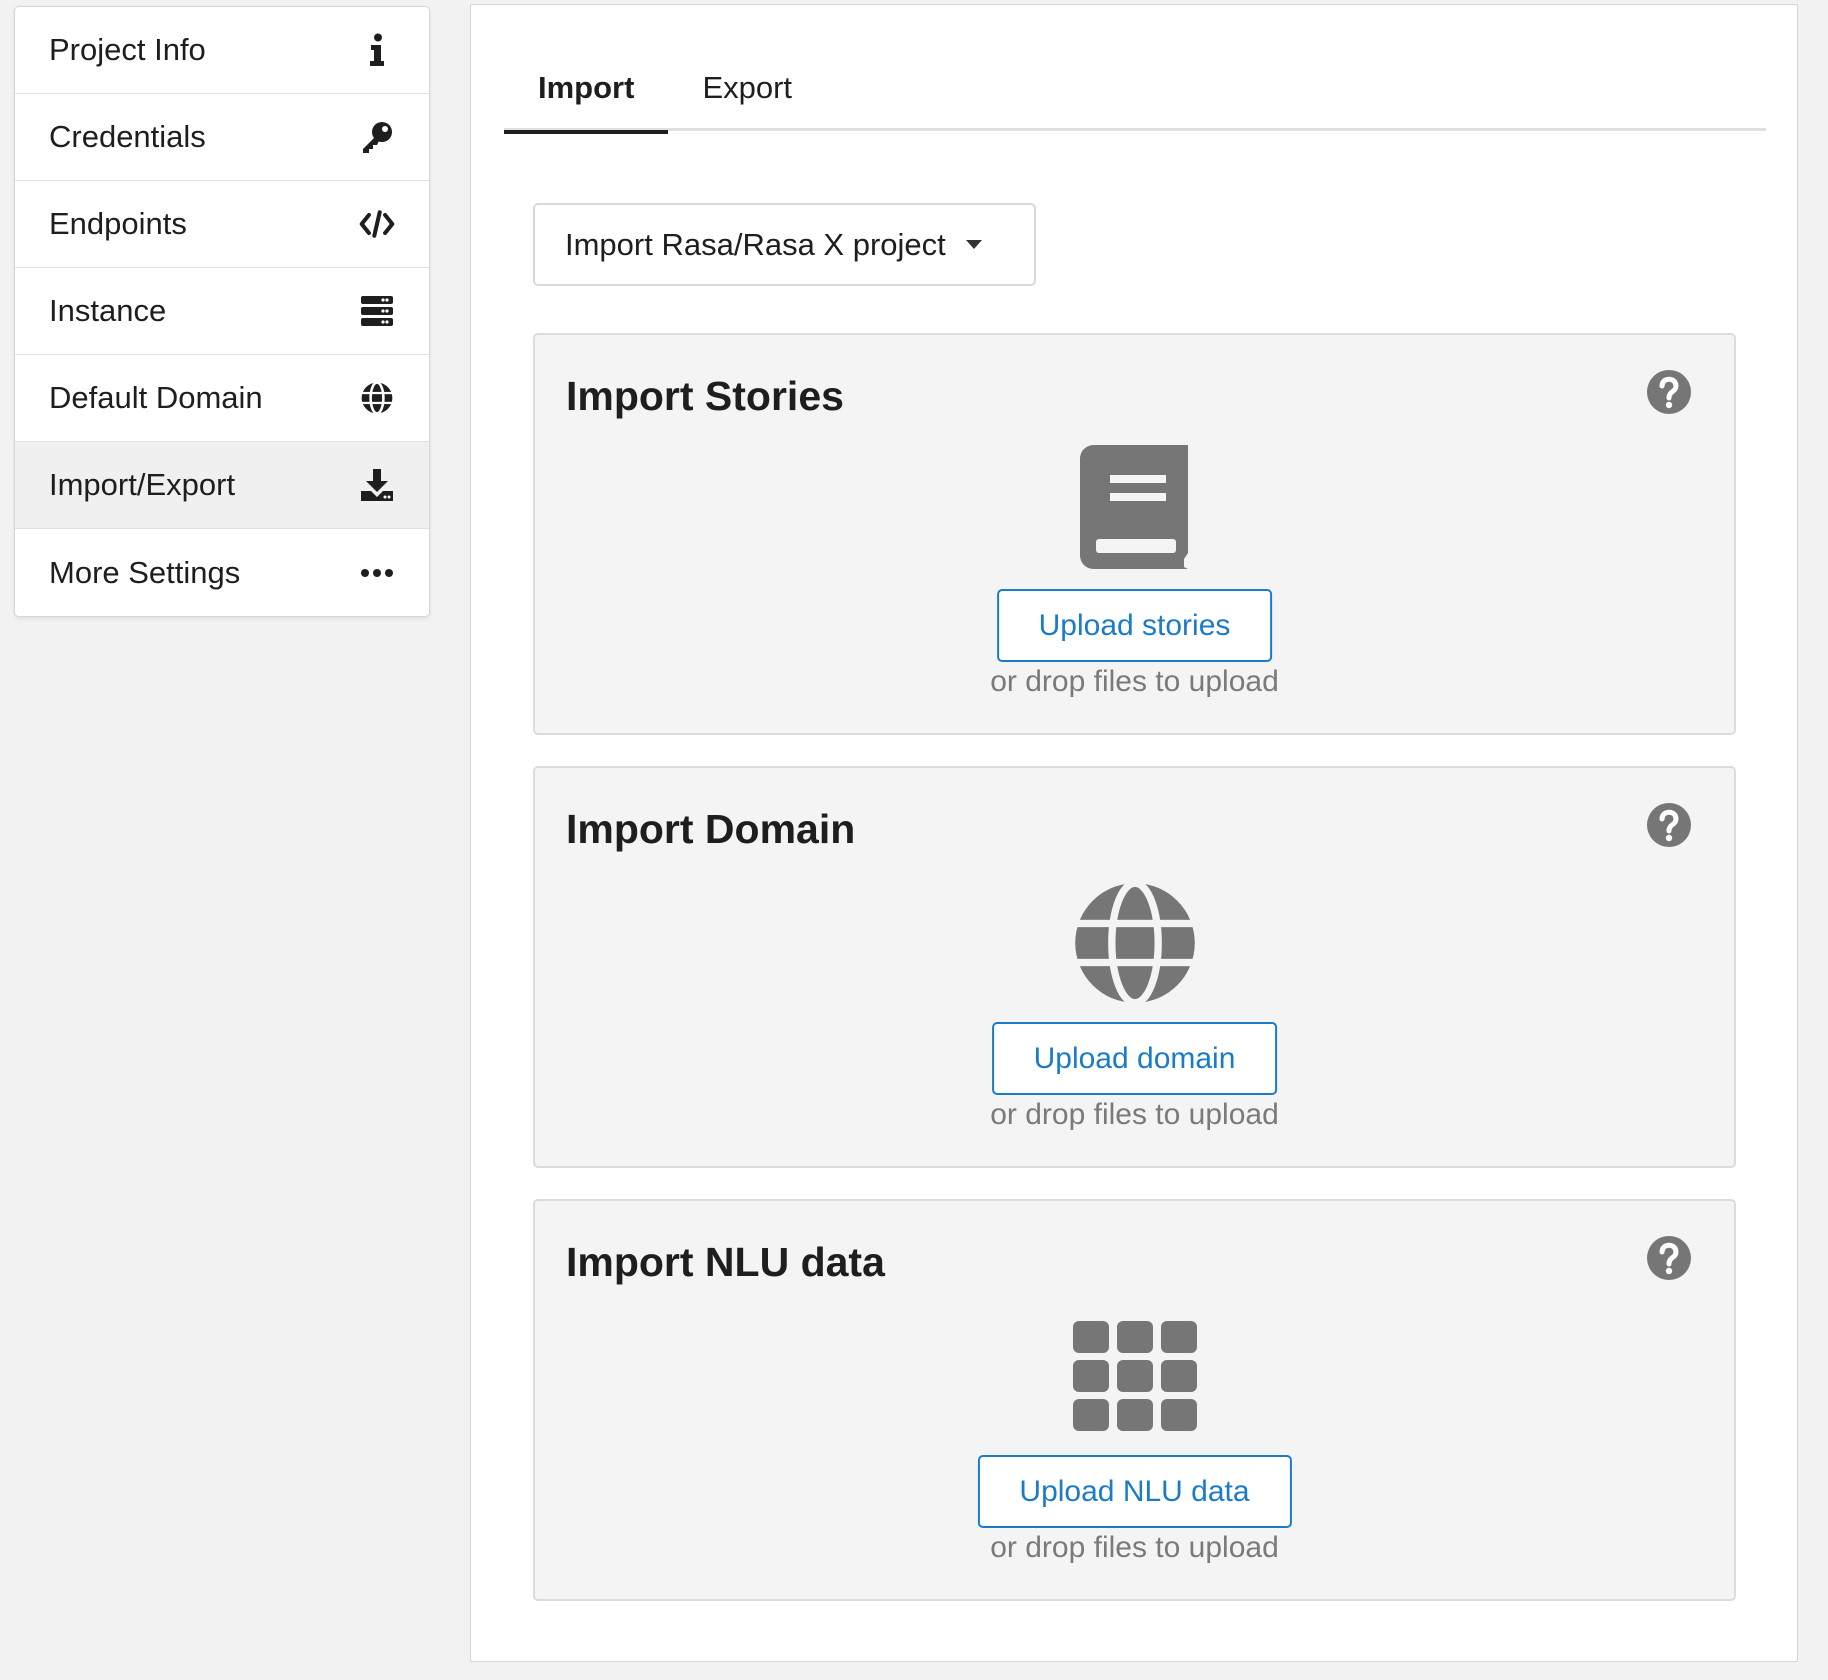  What do you see at coordinates (222, 50) in the screenshot?
I see `sidebar-item-project-info: Project Info` at bounding box center [222, 50].